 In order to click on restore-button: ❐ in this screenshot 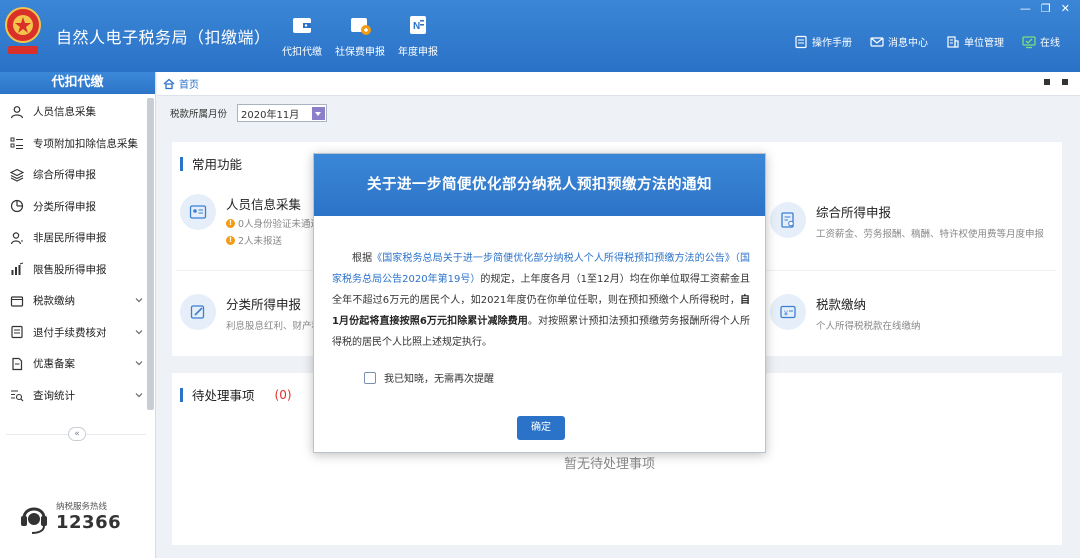, I will do `click(1046, 8)`.